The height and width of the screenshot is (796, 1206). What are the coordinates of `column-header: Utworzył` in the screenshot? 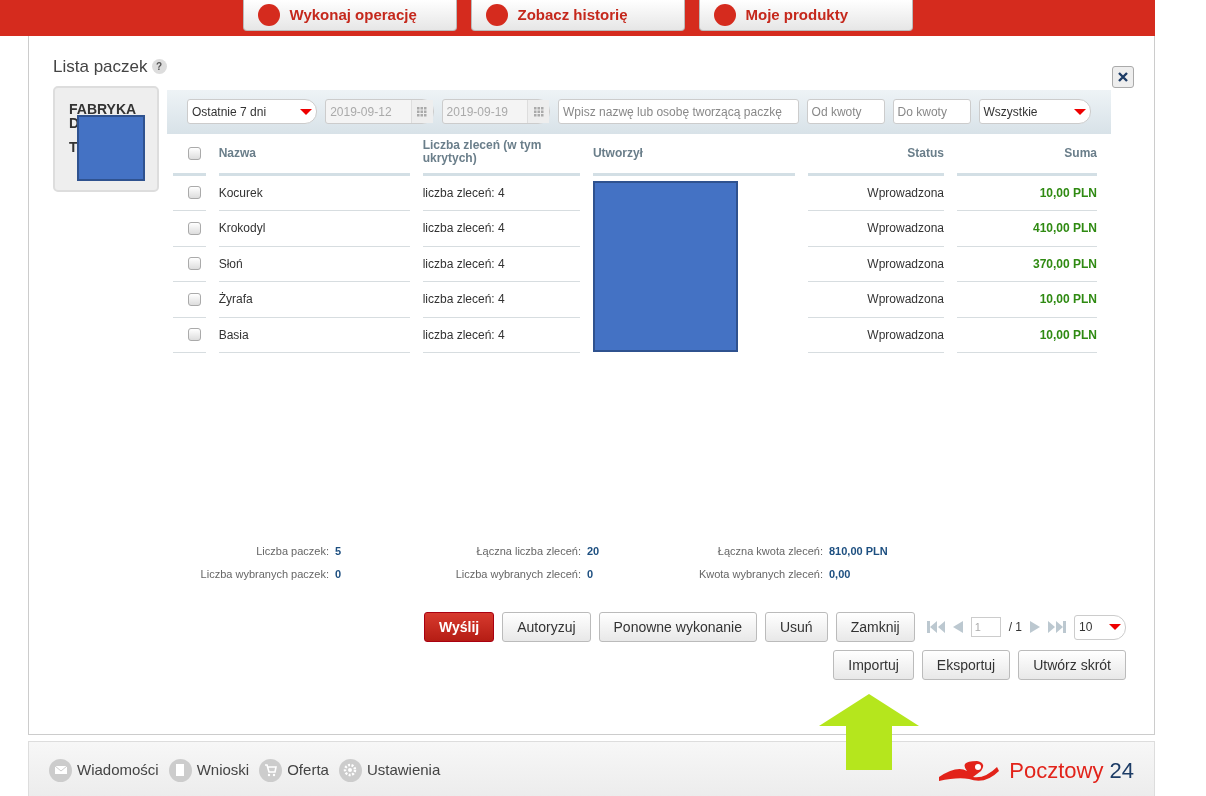 It's located at (617, 153).